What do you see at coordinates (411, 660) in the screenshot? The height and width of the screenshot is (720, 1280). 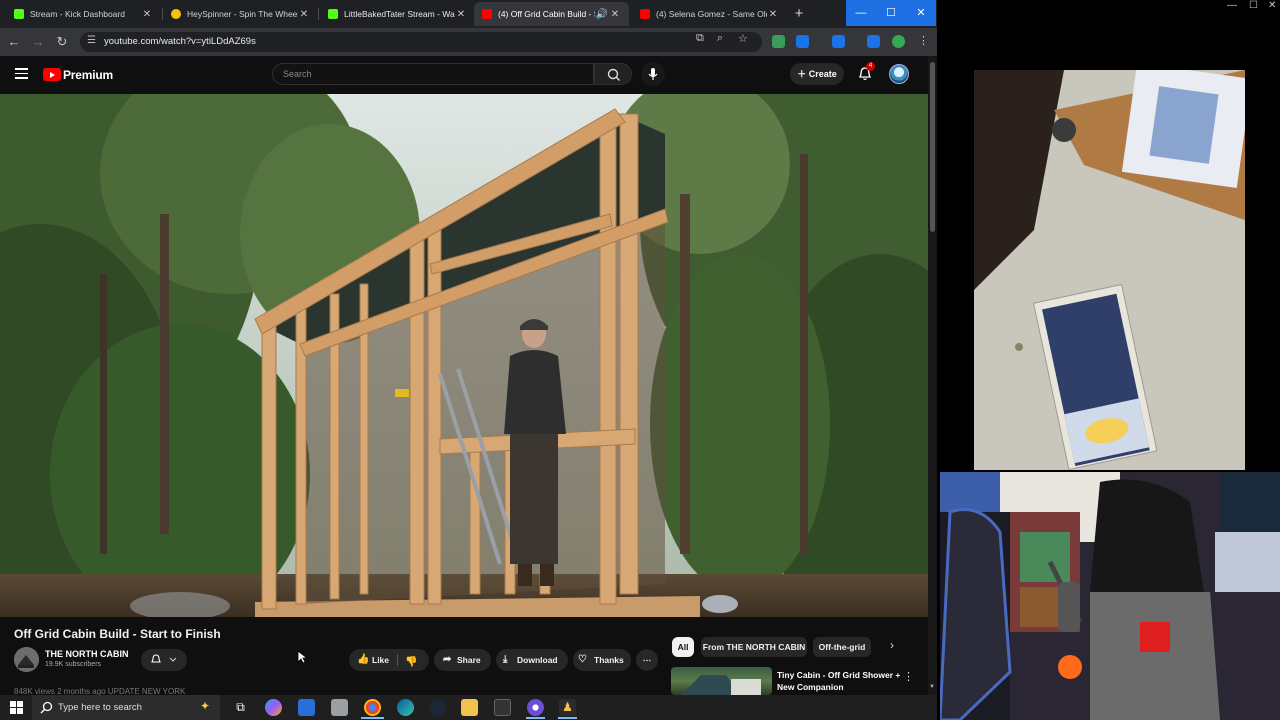 I see `thumbs-down-icon: 👍` at bounding box center [411, 660].